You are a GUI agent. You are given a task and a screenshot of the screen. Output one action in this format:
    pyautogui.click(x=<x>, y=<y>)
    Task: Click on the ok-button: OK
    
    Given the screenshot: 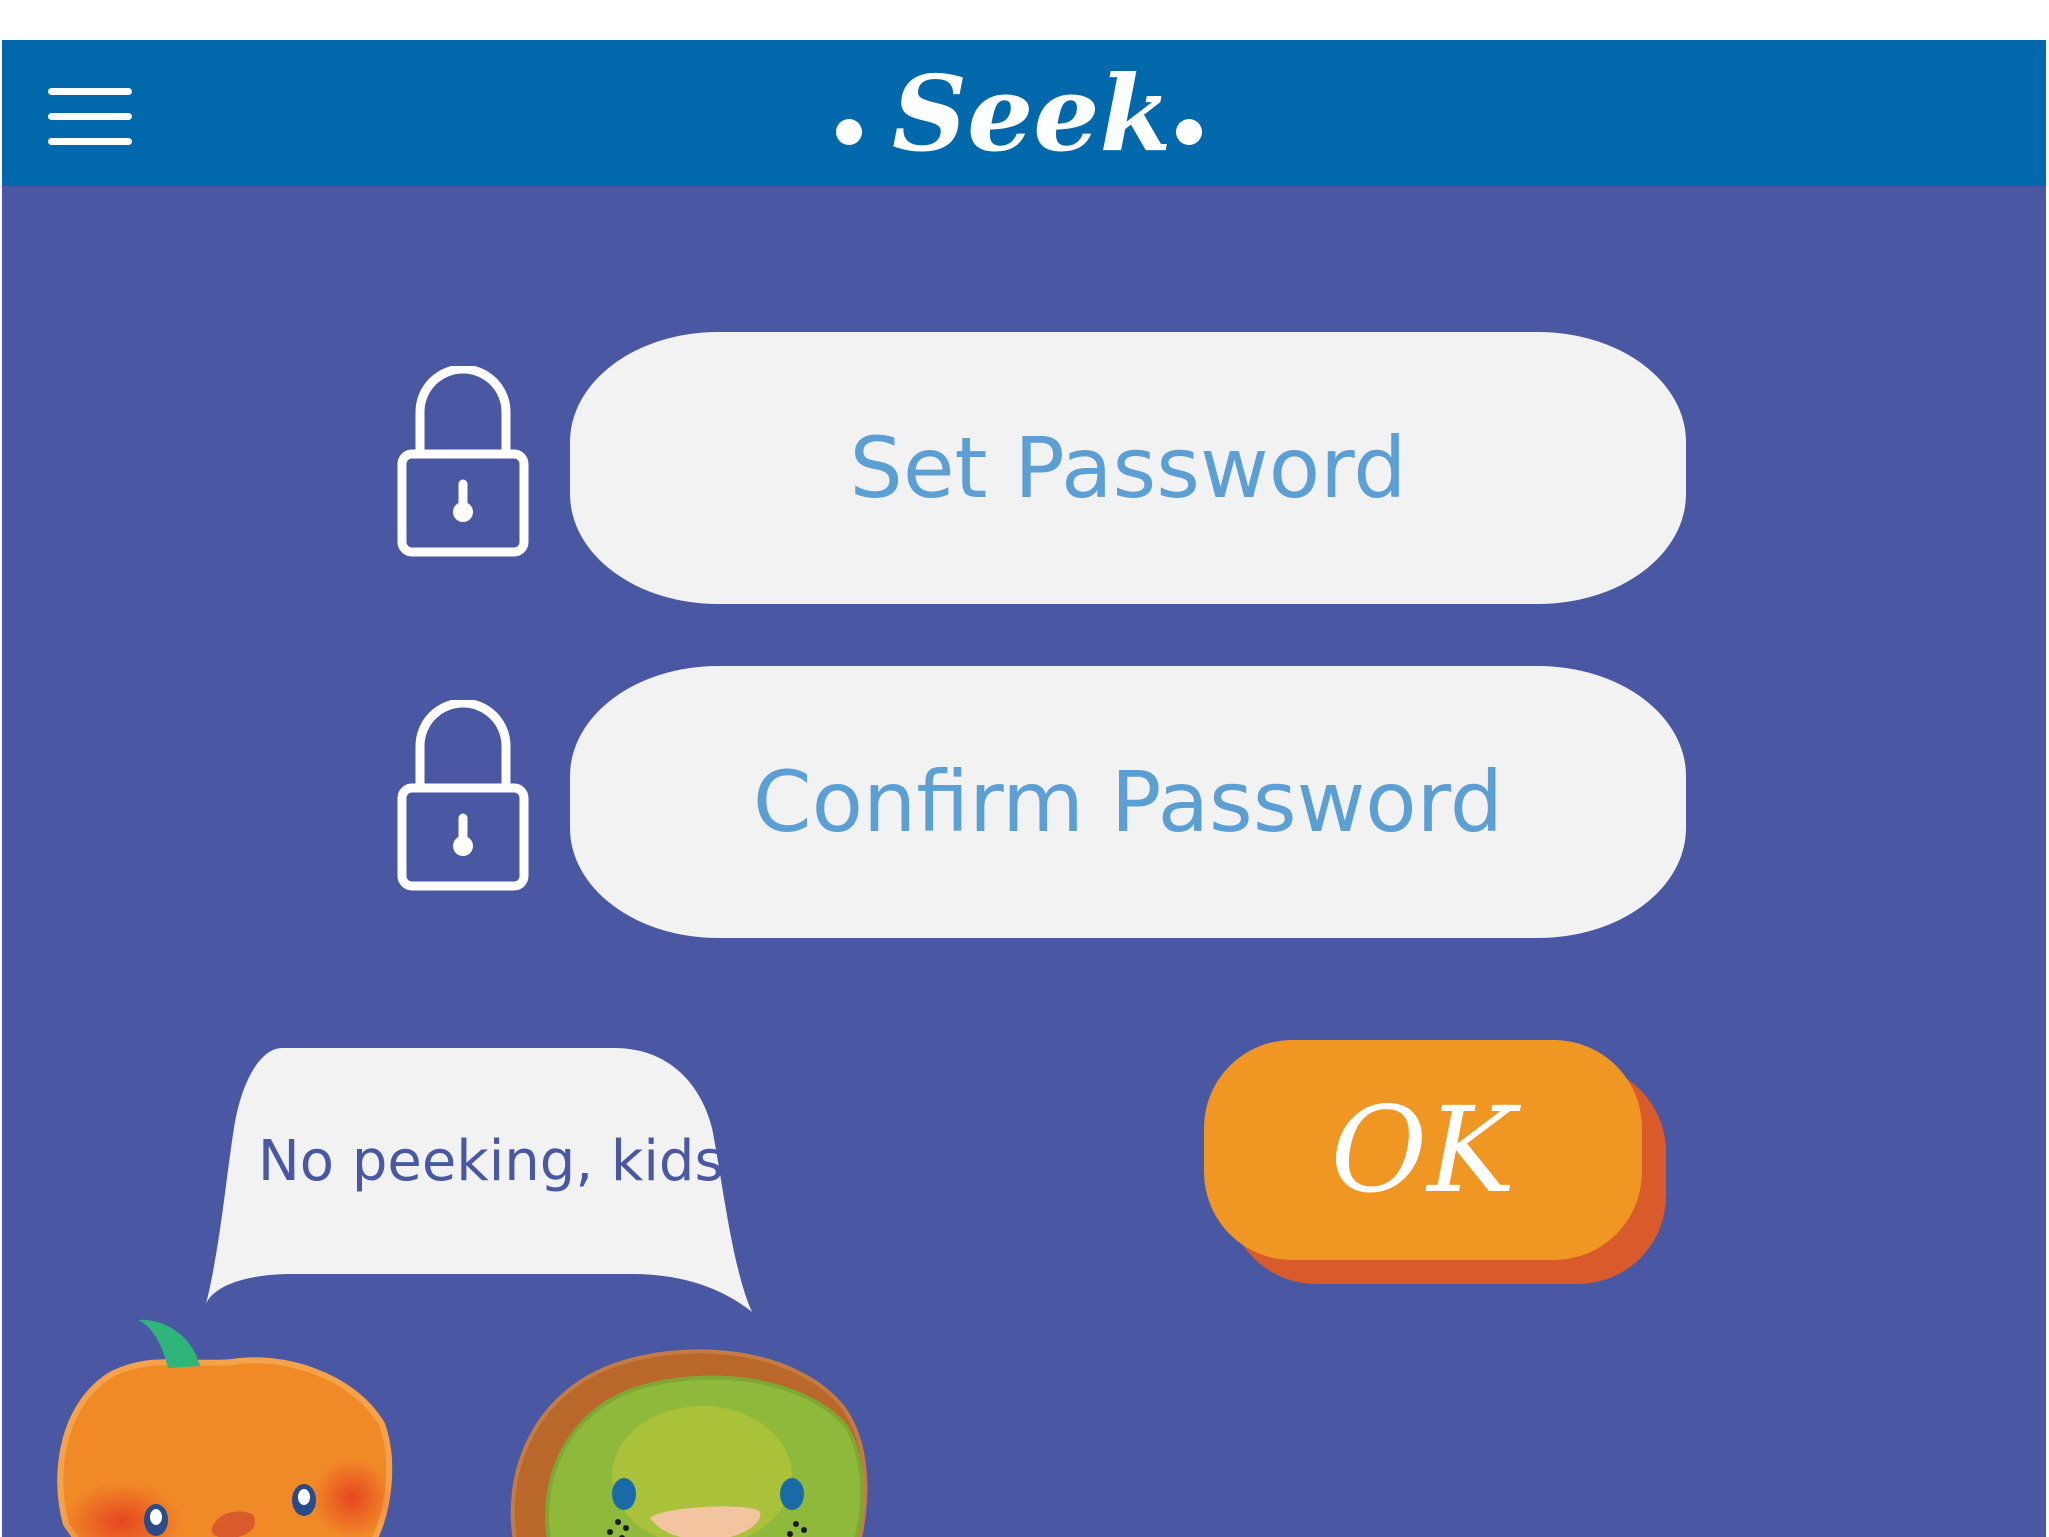 What is the action you would take?
    pyautogui.click(x=1423, y=1150)
    